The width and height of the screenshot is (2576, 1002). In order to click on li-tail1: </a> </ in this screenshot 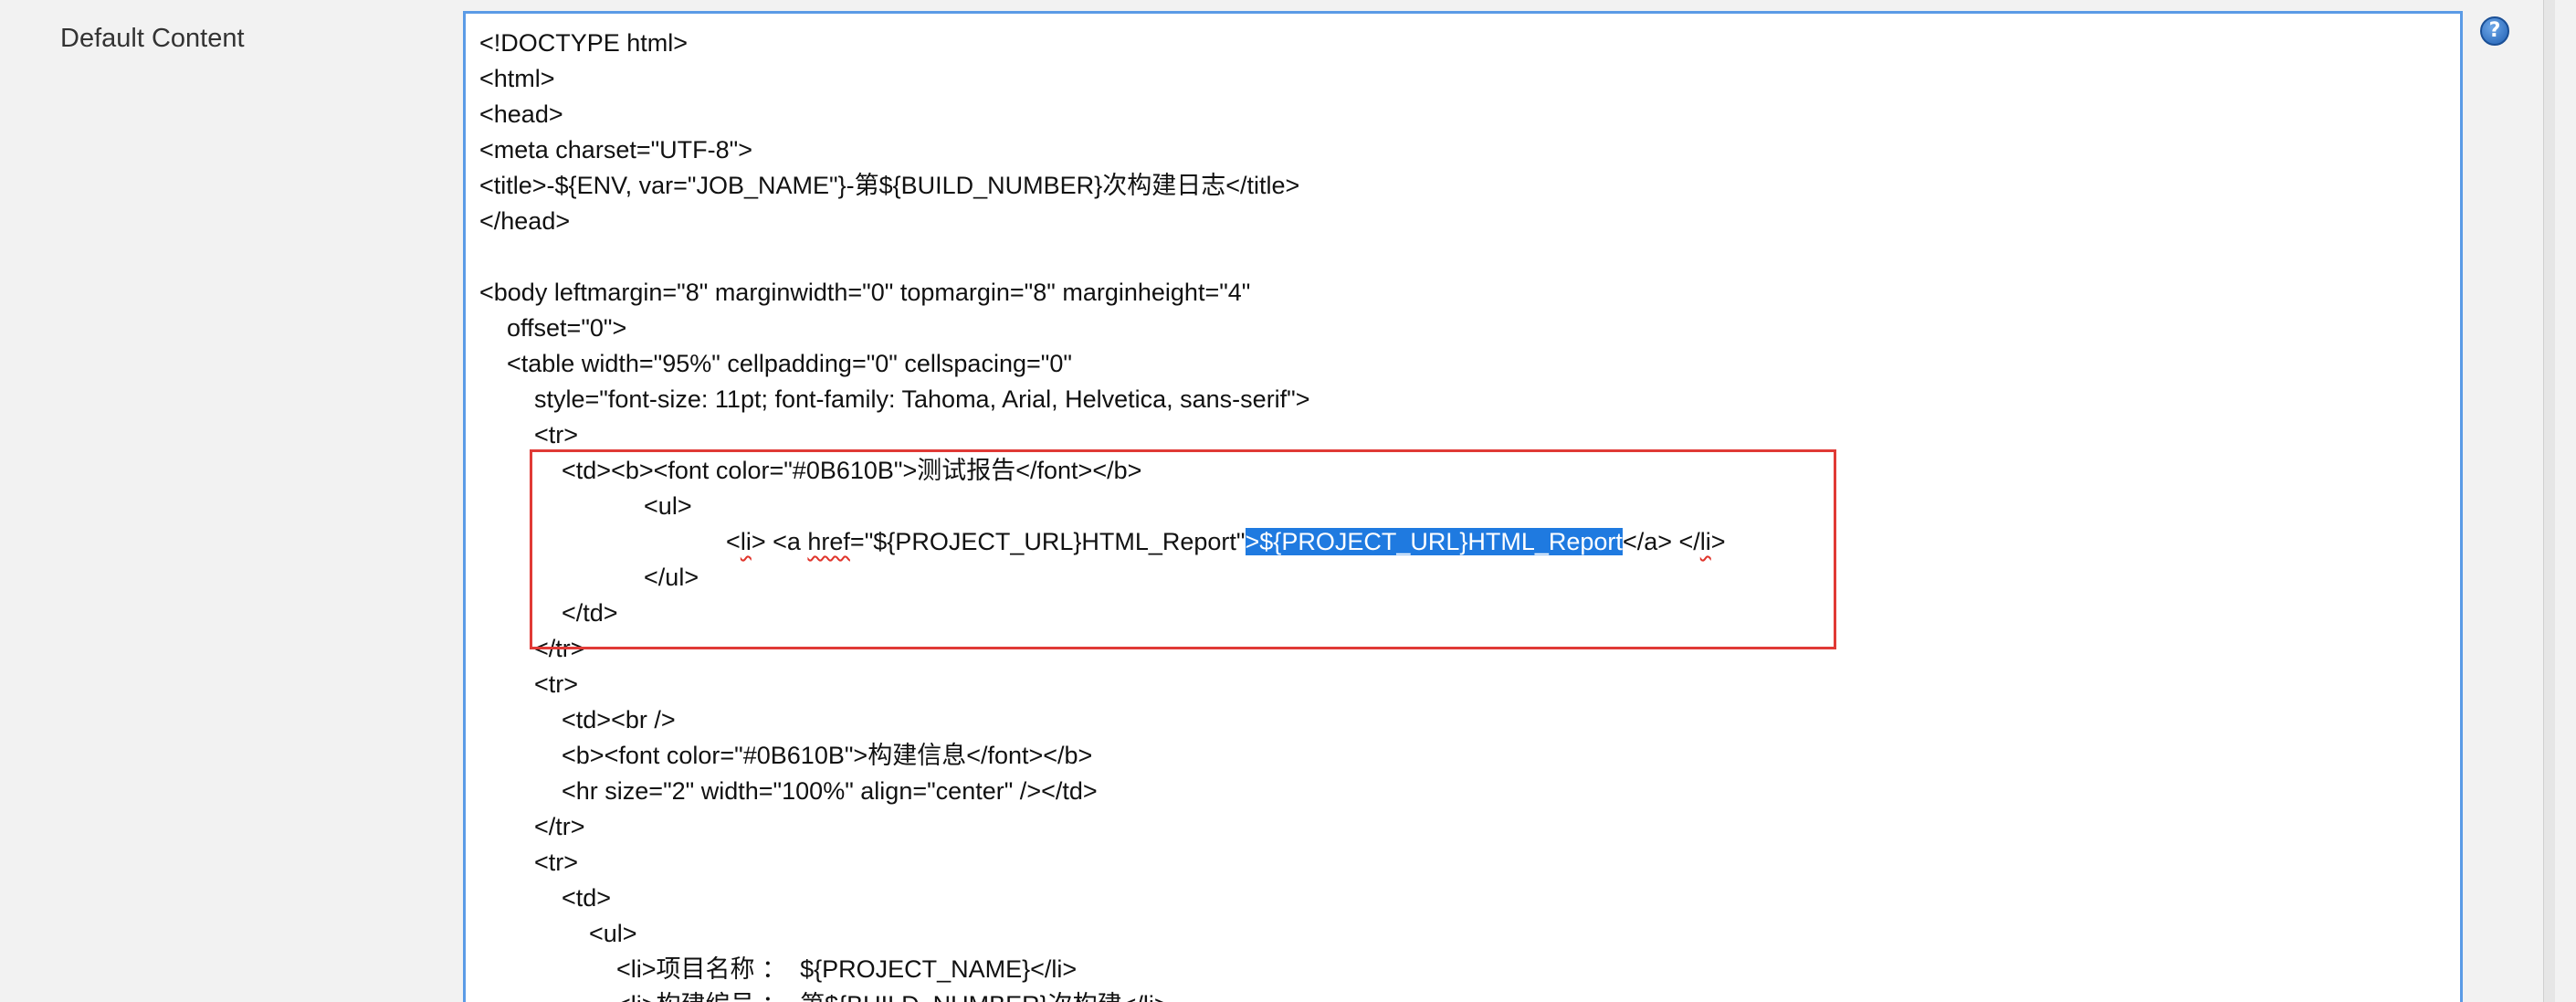, I will do `click(1661, 541)`.